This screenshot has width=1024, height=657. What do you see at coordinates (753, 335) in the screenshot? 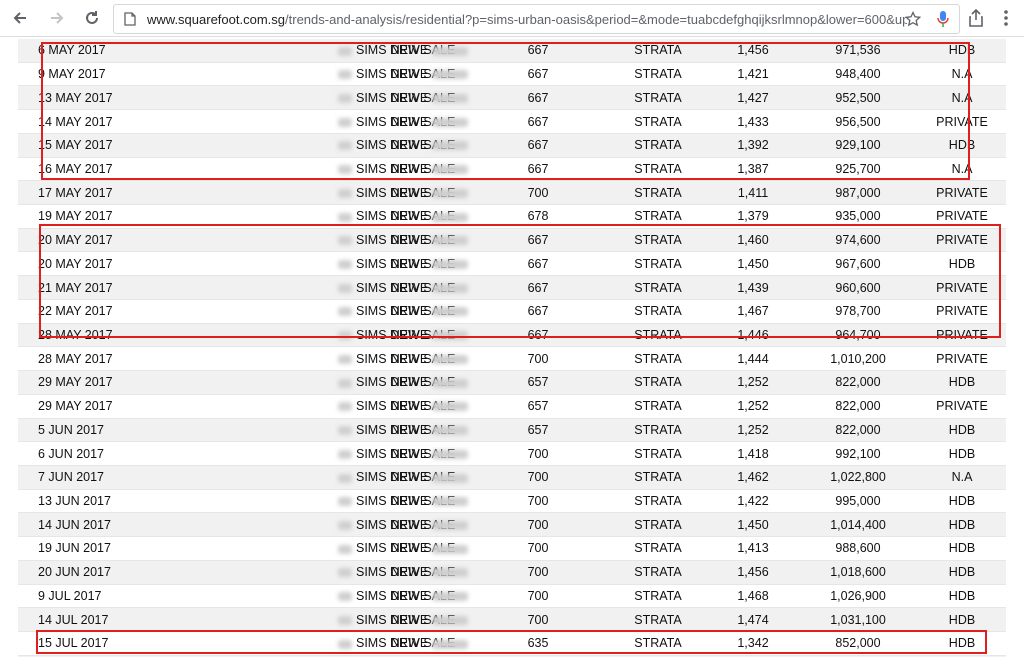
I see `psf-cell: 1,446` at bounding box center [753, 335].